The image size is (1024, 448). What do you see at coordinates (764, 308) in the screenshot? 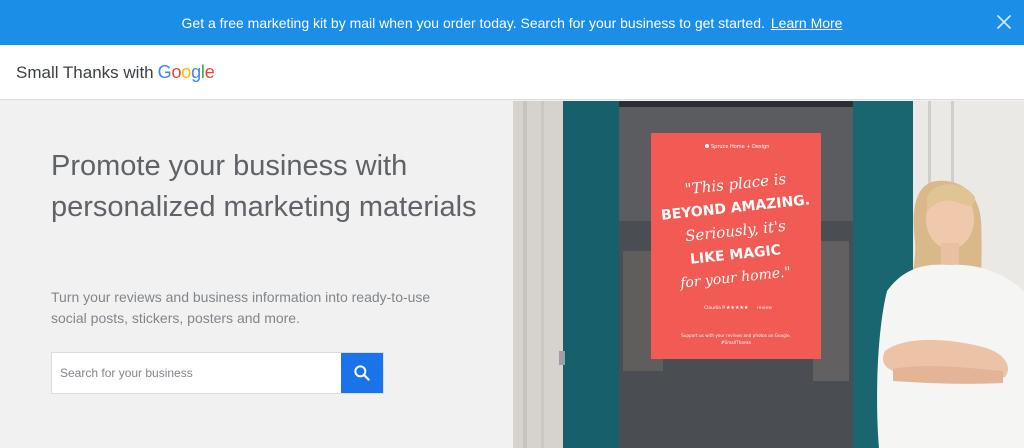
I see `poster-reviewer-suffix: review` at bounding box center [764, 308].